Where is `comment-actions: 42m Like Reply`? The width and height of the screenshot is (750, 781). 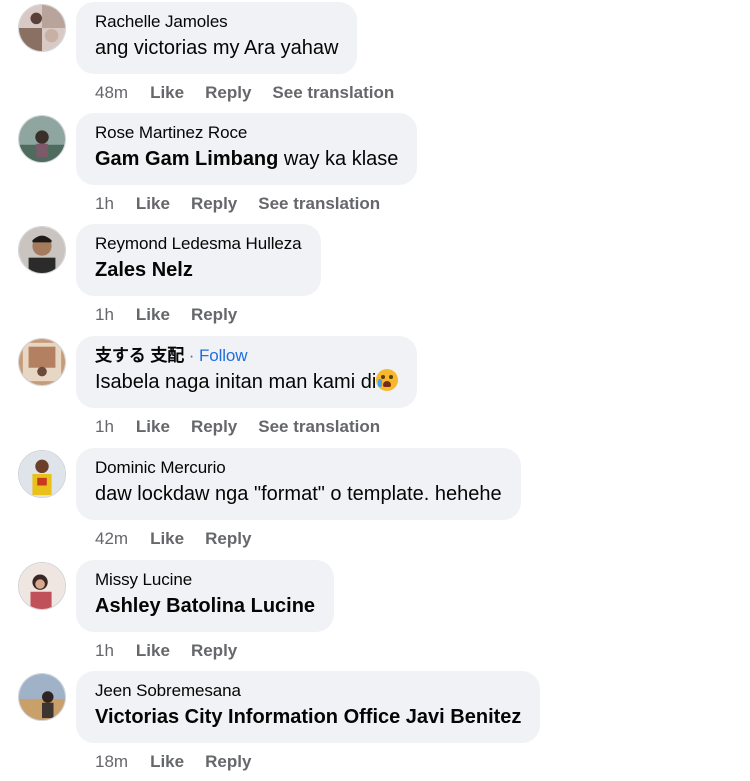
comment-actions: 42m Like Reply is located at coordinates (183, 539).